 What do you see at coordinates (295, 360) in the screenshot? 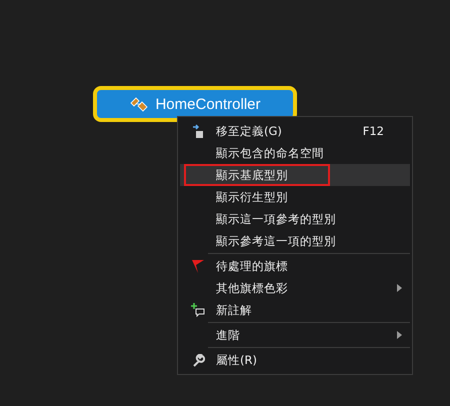
I see `menu-item: 屬性(R)` at bounding box center [295, 360].